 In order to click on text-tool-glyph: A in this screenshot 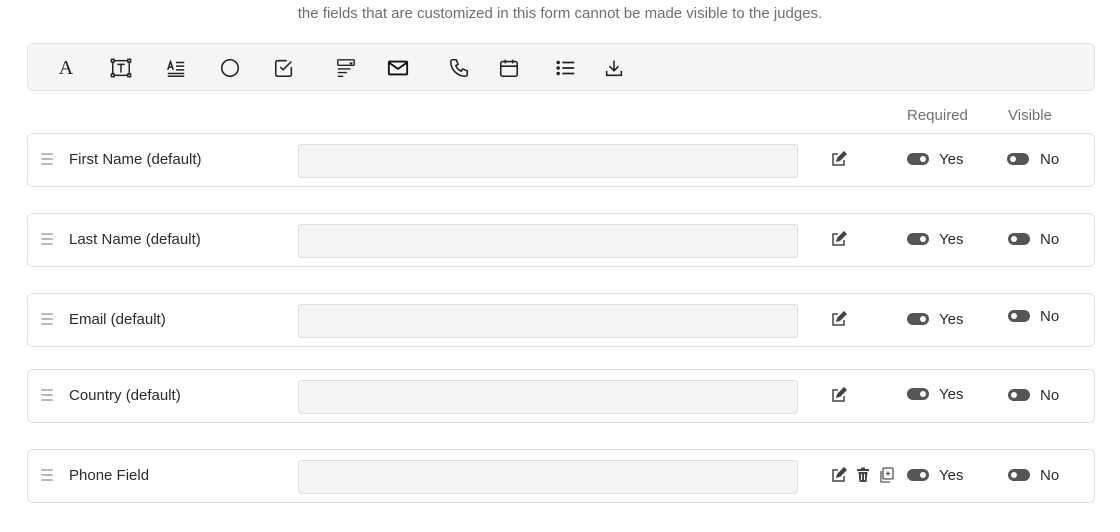, I will do `click(66, 67)`.